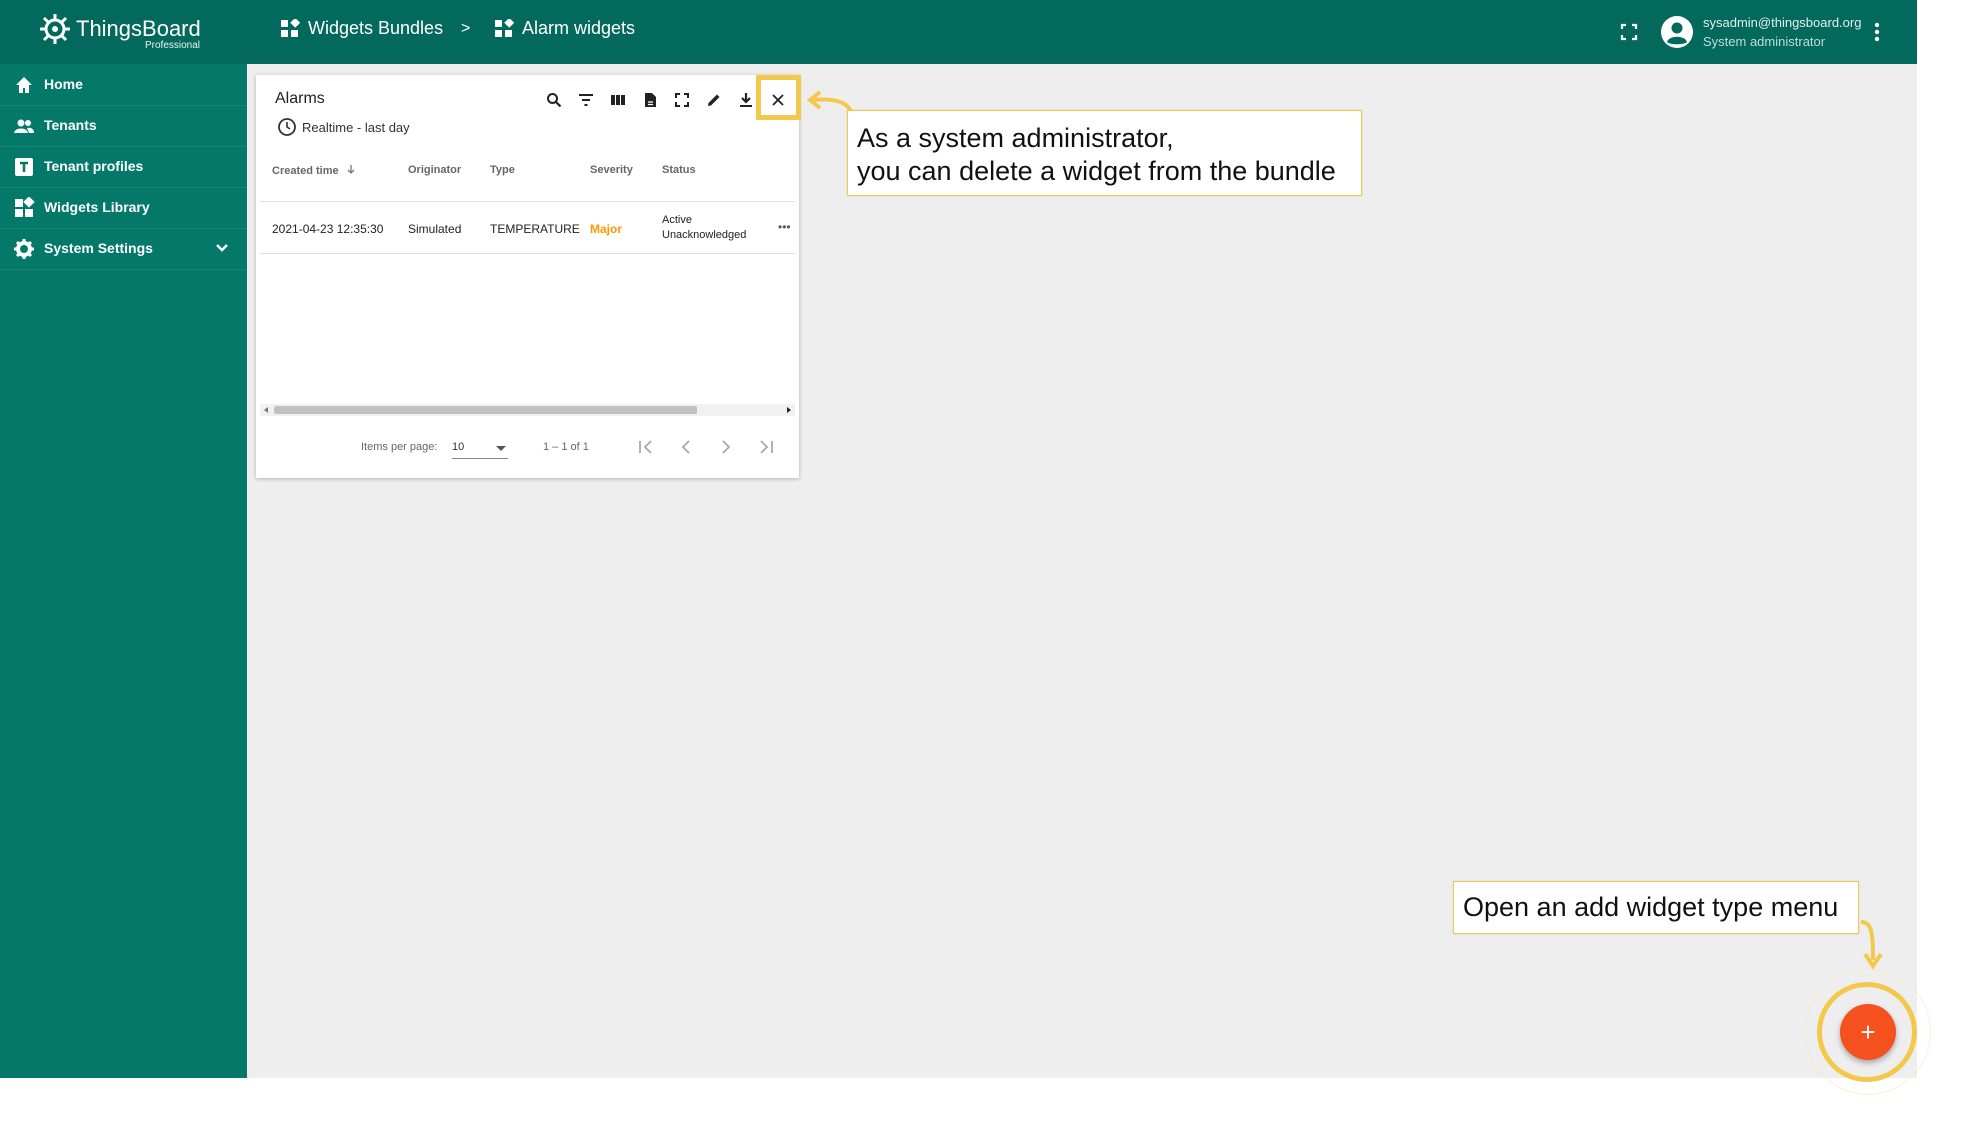 The width and height of the screenshot is (1961, 1123). Describe the element at coordinates (606, 229) in the screenshot. I see `cell-severity: Major` at that location.